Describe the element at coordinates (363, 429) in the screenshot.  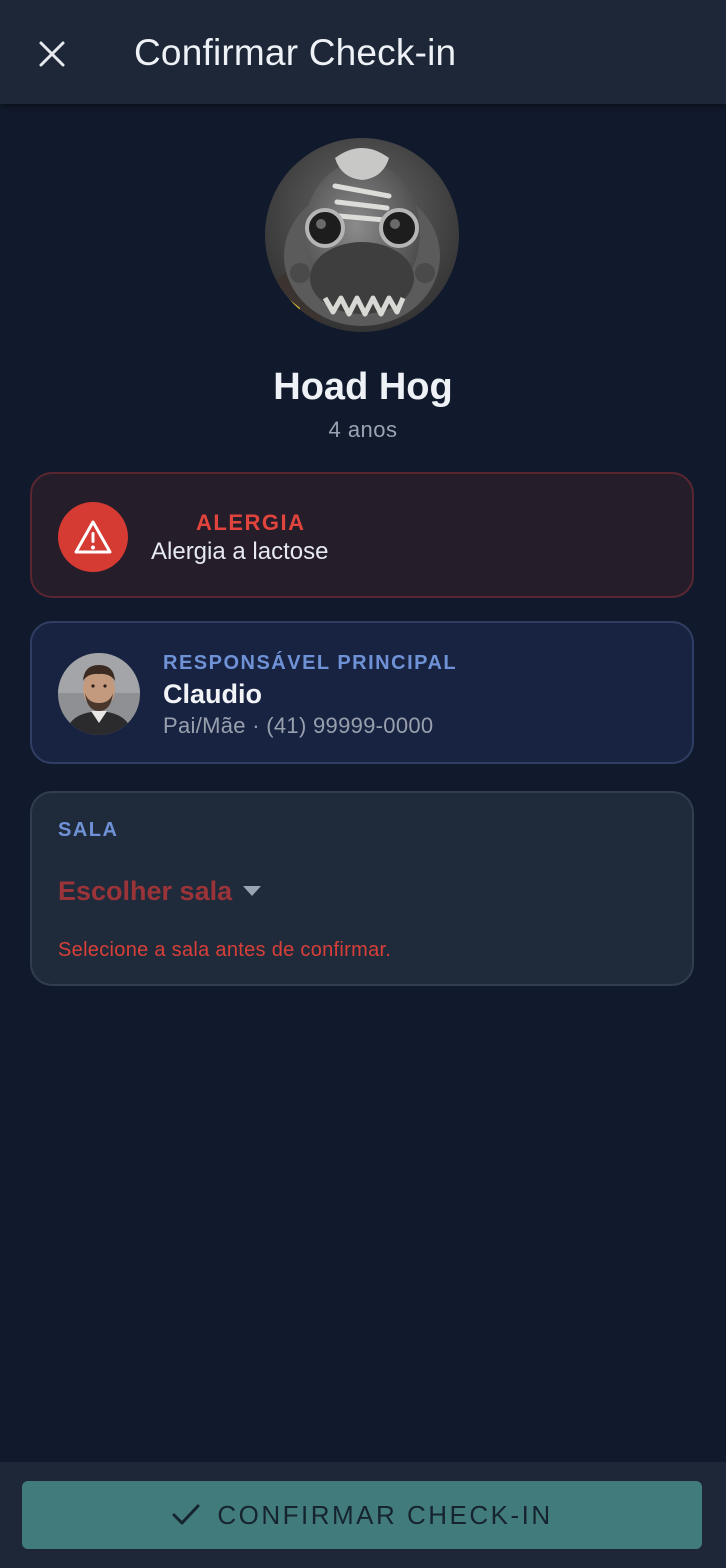
I see `child-age: 4 anos` at that location.